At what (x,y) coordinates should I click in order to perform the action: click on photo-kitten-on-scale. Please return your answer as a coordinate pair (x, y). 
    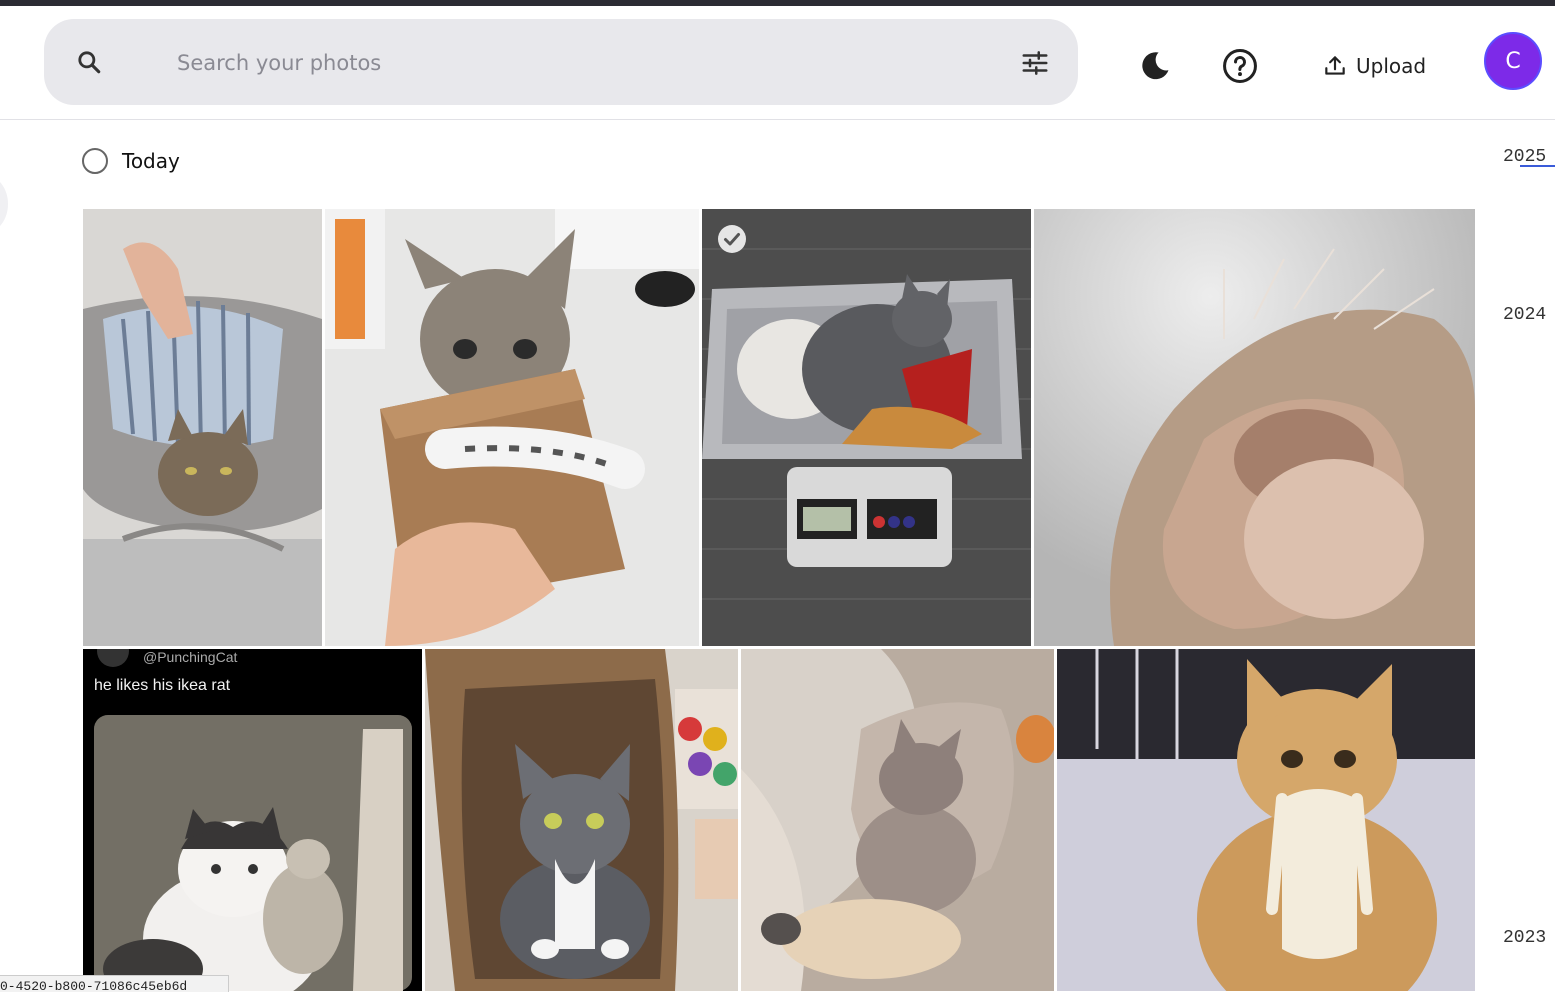
    Looking at the image, I should click on (866, 427).